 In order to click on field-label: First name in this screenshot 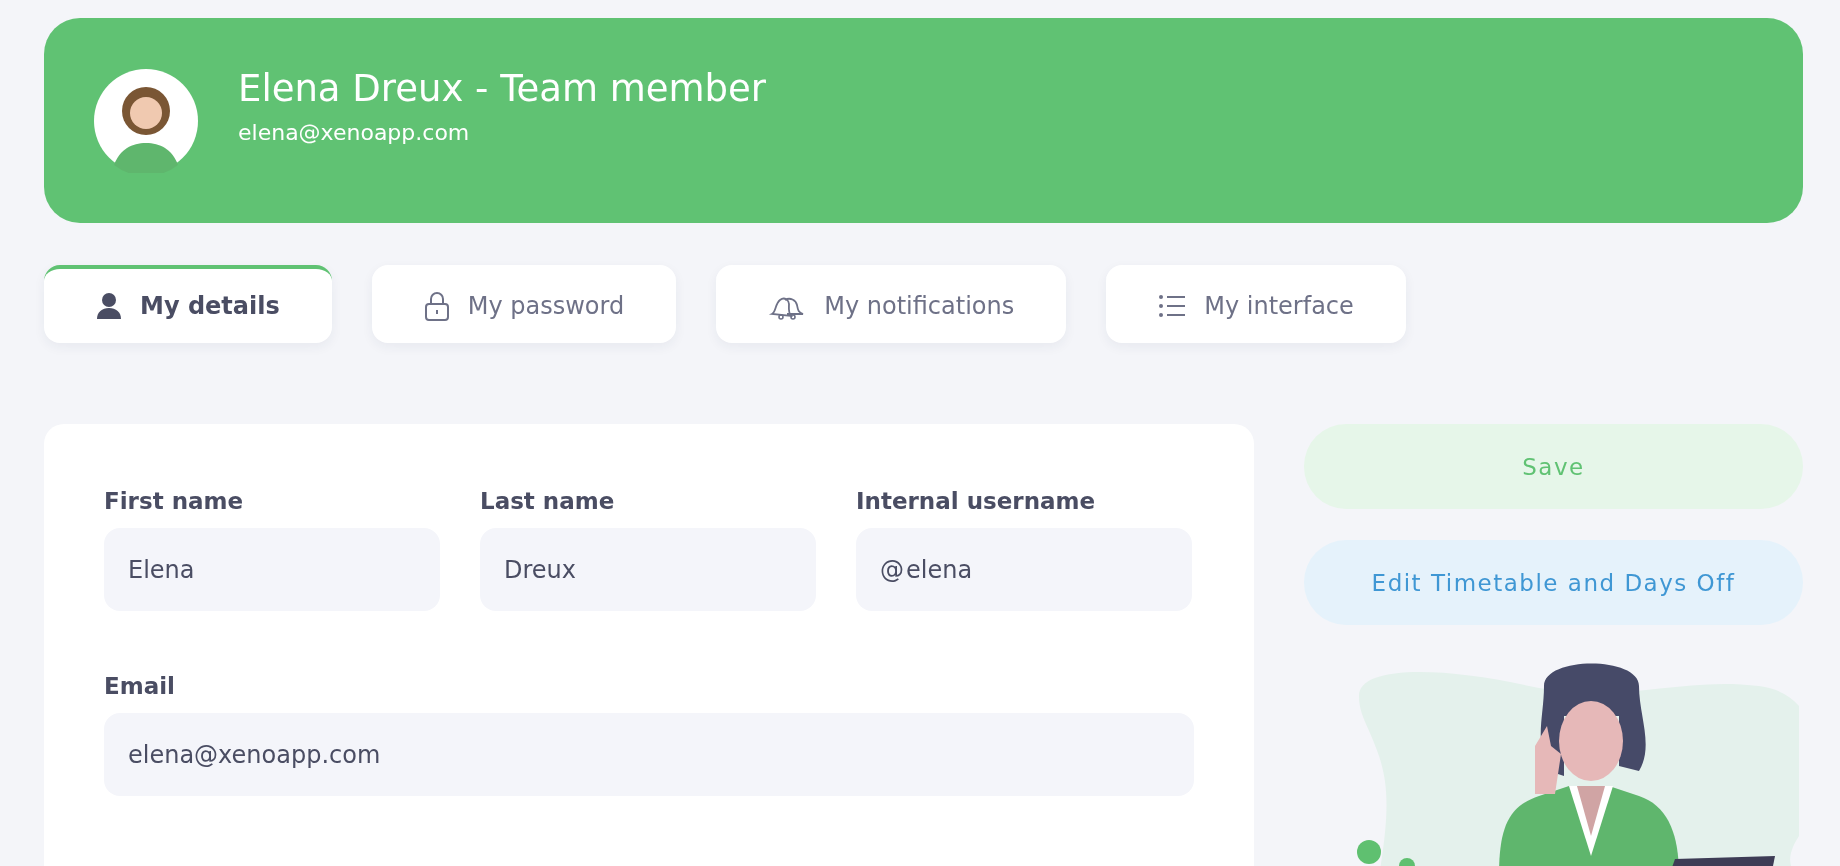, I will do `click(174, 501)`.